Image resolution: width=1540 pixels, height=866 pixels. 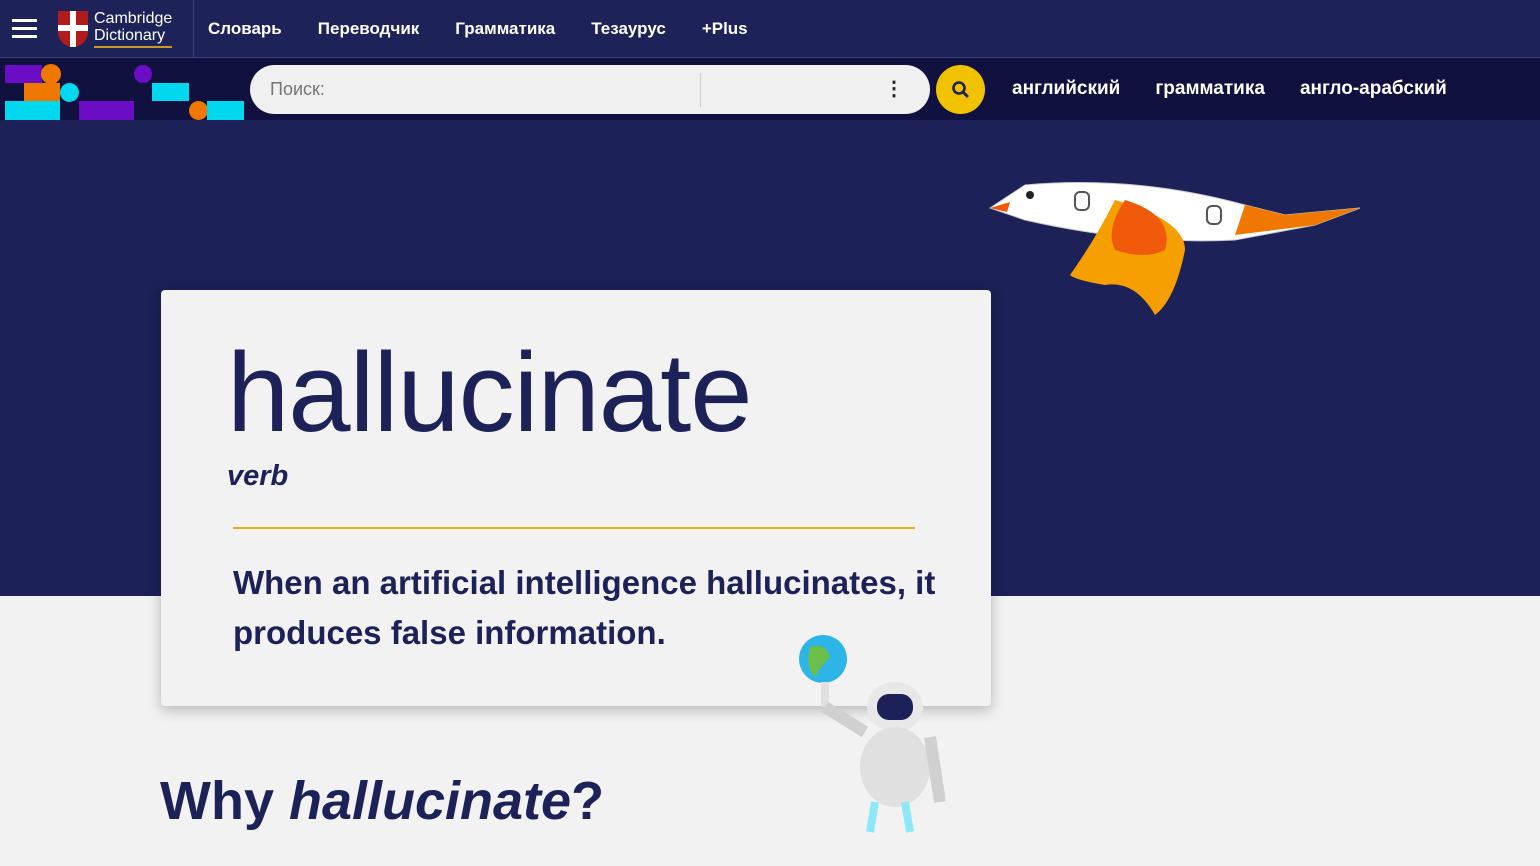 I want to click on quick-links: английский грамматика англо-арабский, so click(x=1229, y=89).